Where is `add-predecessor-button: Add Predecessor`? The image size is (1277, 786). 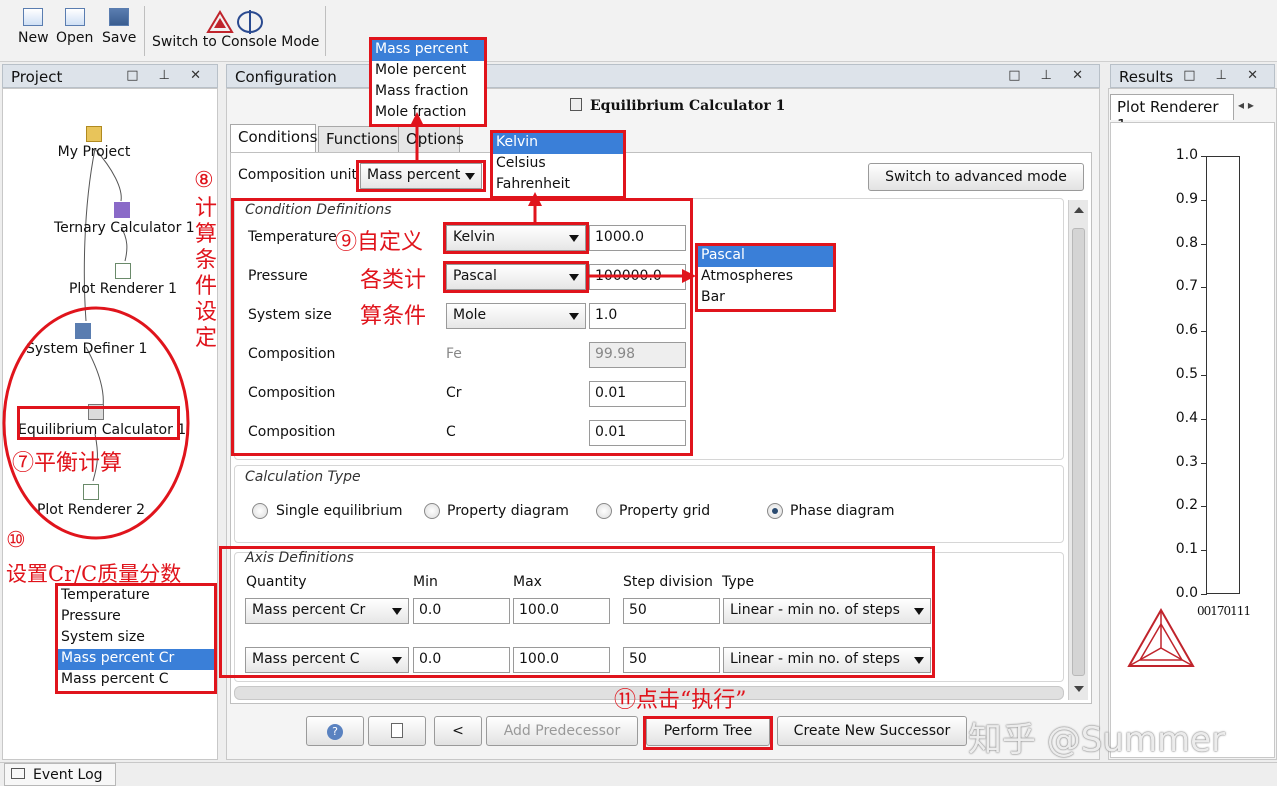 add-predecessor-button: Add Predecessor is located at coordinates (562, 731).